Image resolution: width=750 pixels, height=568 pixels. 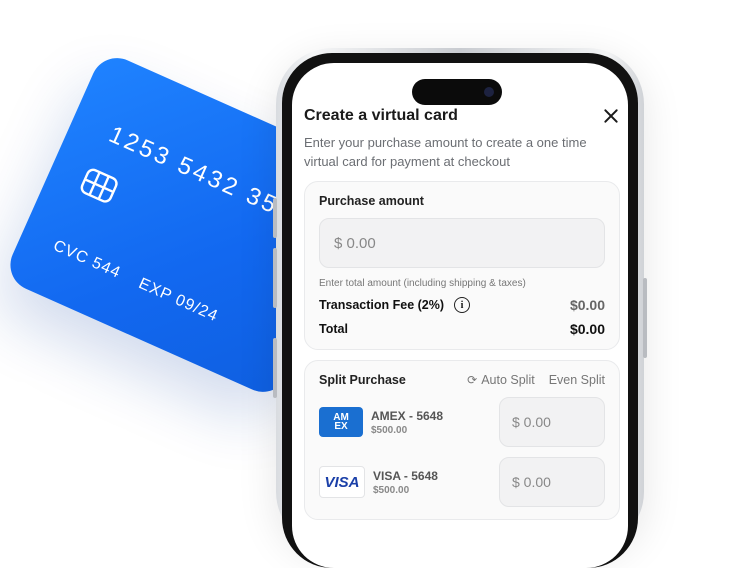 What do you see at coordinates (99, 185) in the screenshot?
I see `chip-icon` at bounding box center [99, 185].